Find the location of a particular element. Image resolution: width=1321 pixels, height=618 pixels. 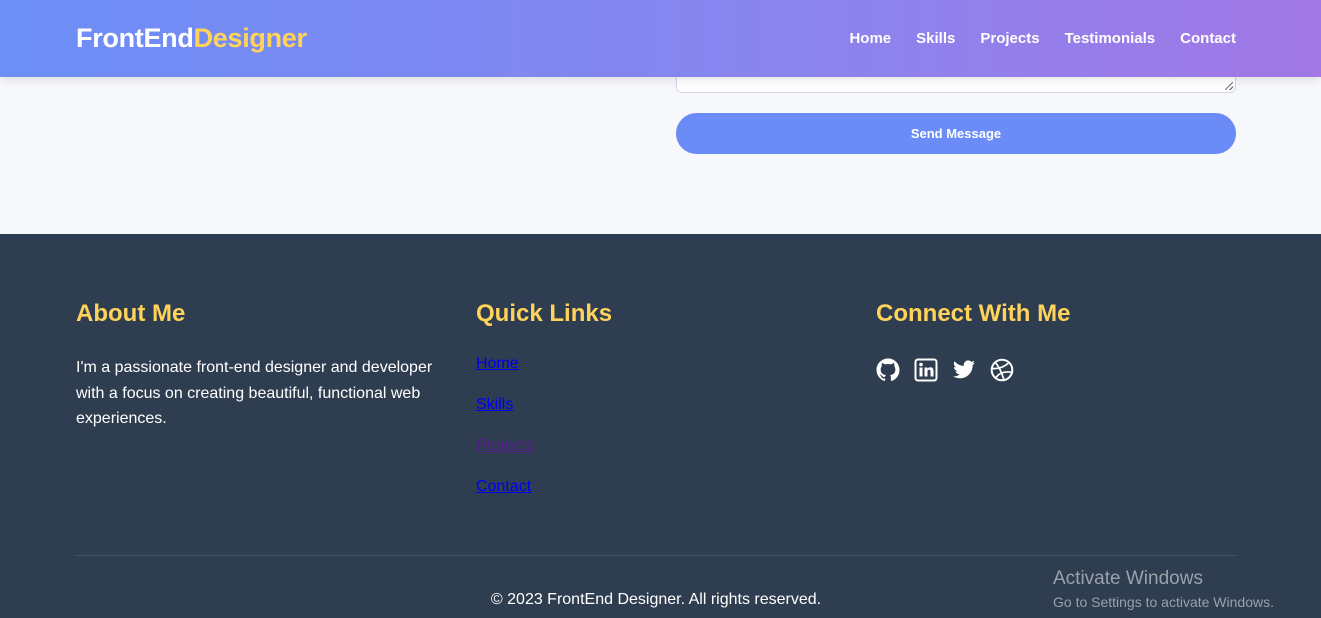

dribbble-icon is located at coordinates (1002, 370).